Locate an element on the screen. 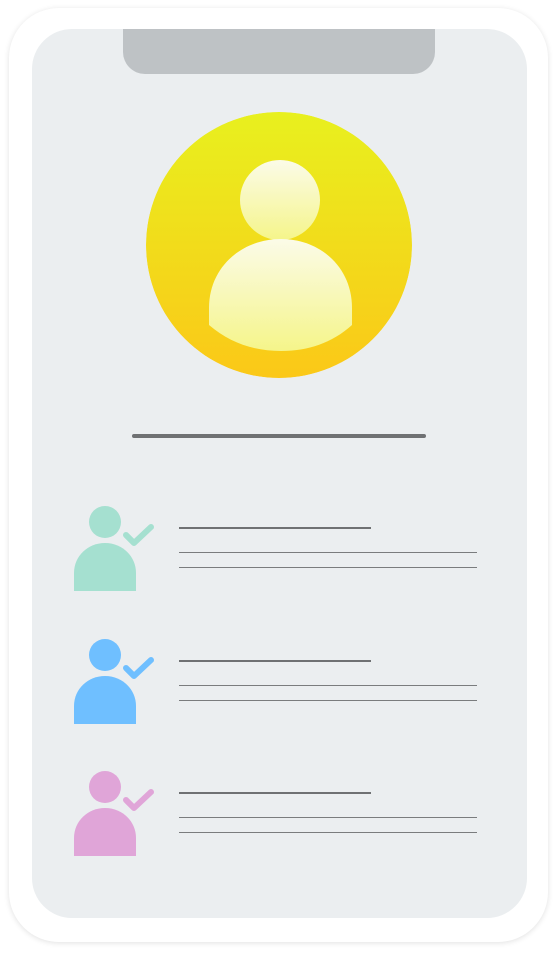  avatar-head is located at coordinates (280, 200).